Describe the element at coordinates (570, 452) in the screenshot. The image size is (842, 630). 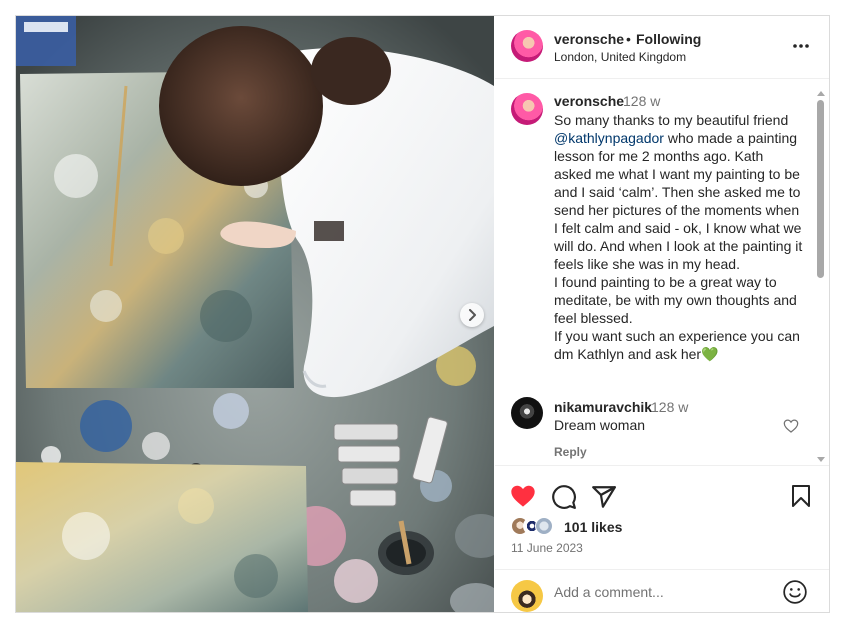
I see `reply-link: Reply` at that location.